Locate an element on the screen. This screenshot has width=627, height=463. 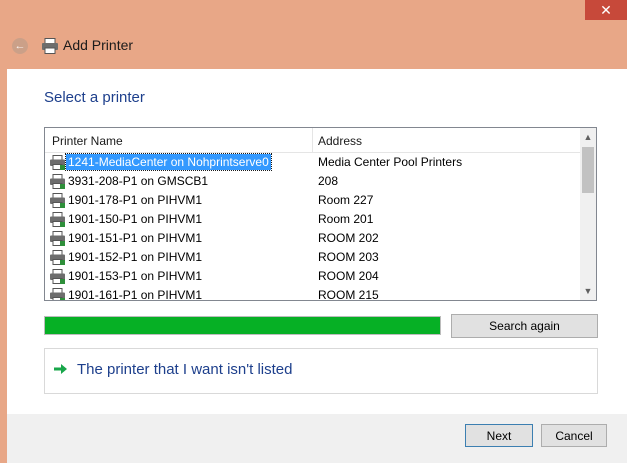
printer-icon is located at coordinates (50, 46).